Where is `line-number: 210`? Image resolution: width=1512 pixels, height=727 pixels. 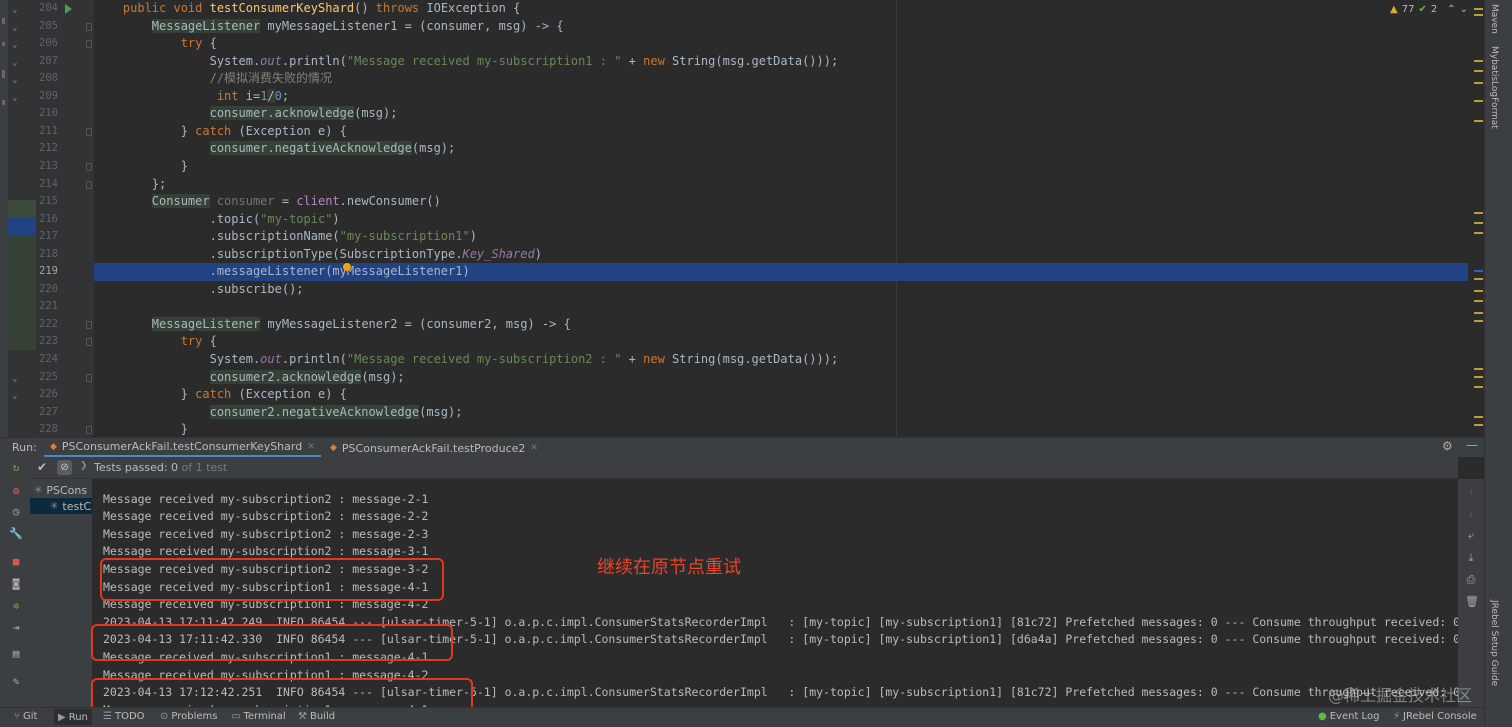
line-number: 210 is located at coordinates (65, 114).